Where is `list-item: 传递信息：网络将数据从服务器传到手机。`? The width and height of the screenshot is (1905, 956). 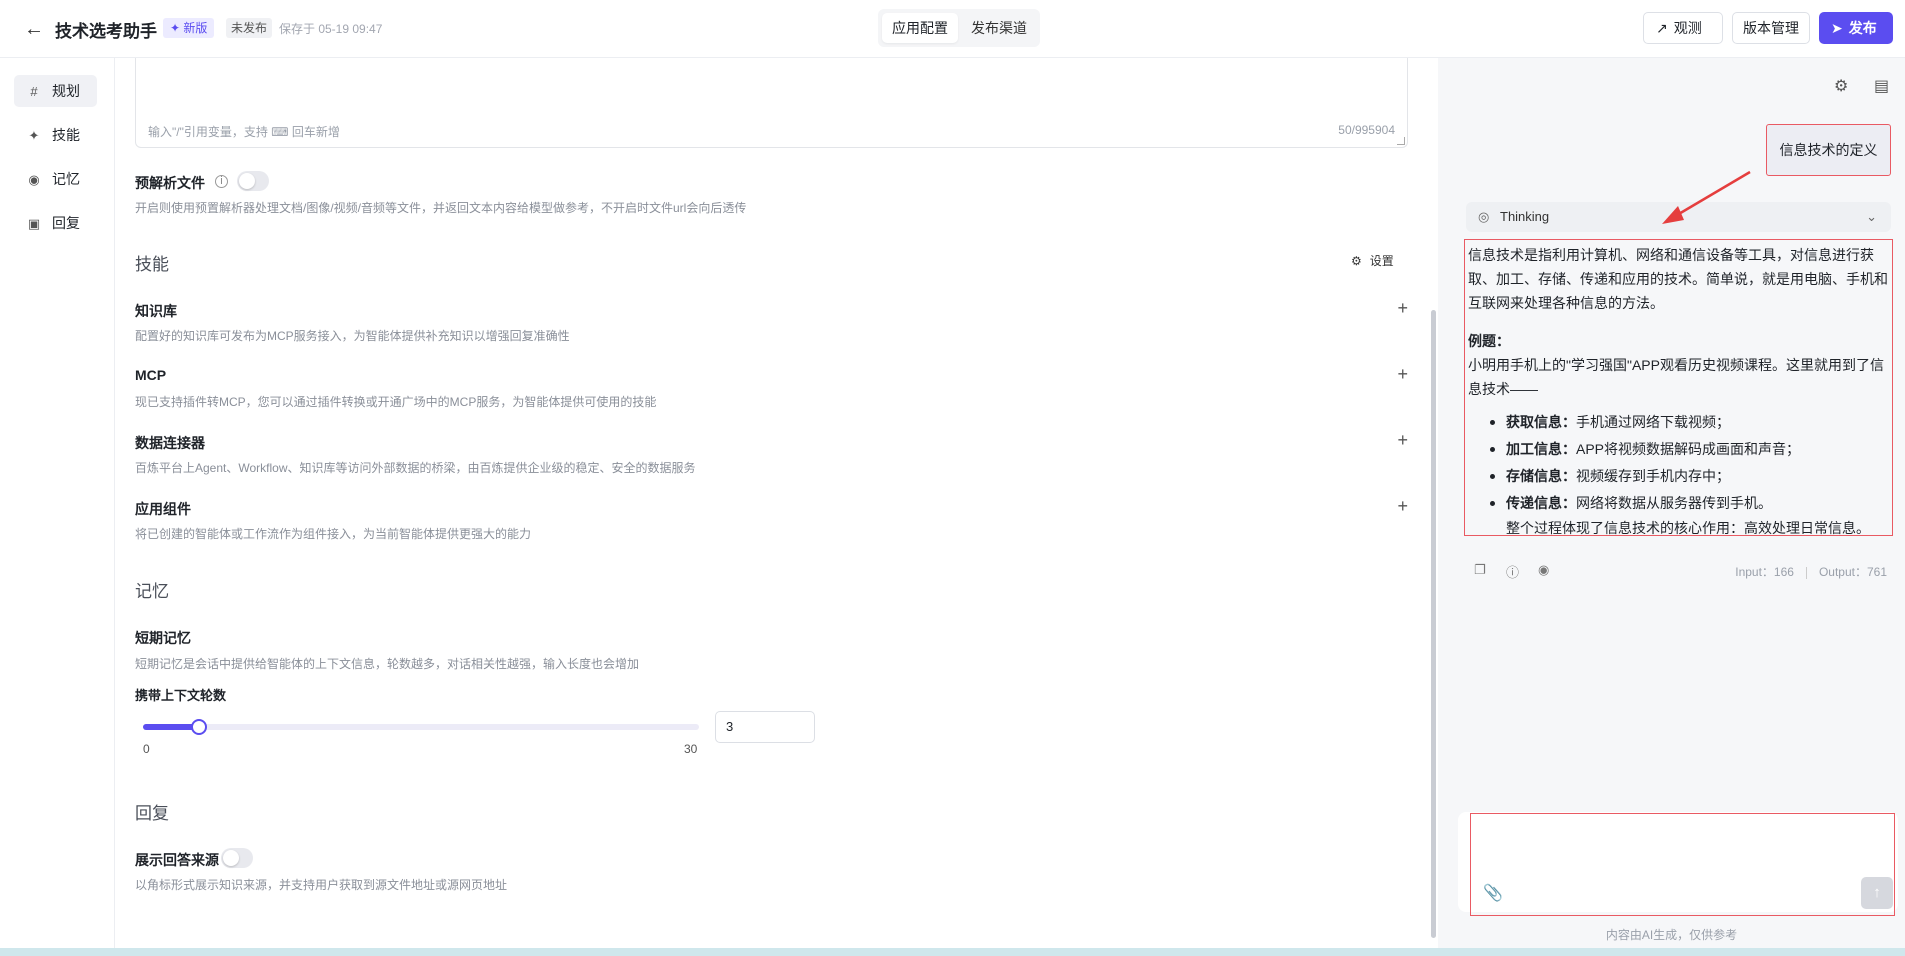
list-item: 传递信息：网络将数据从服务器传到手机。 is located at coordinates (1690, 503).